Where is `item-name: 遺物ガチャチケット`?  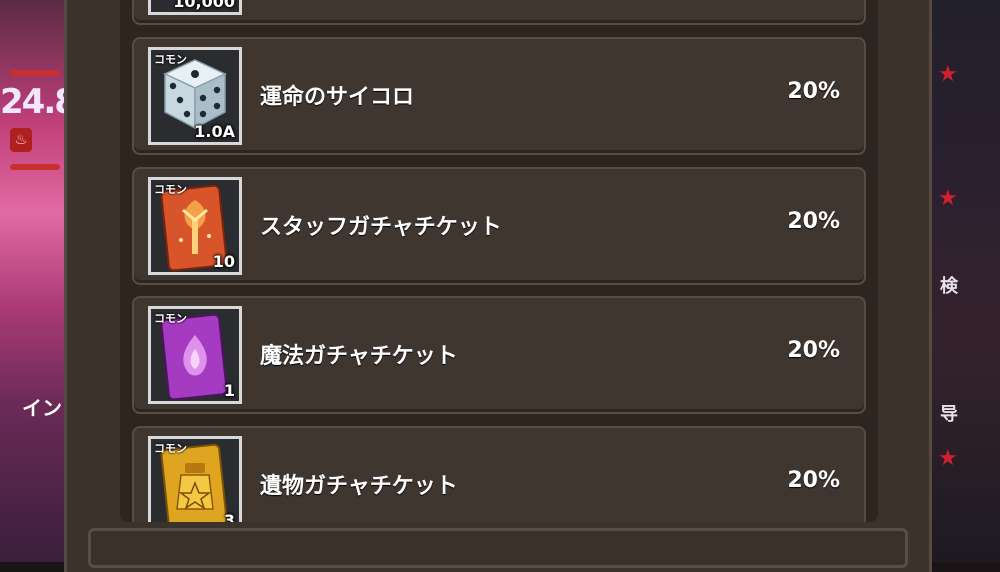 item-name: 遺物ガチャチケット is located at coordinates (359, 486).